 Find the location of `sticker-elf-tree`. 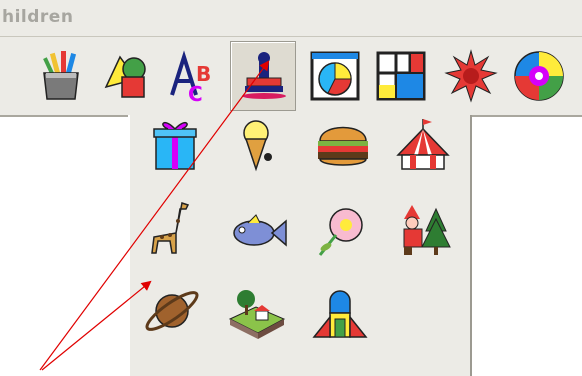

sticker-elf-tree is located at coordinates (423, 230).